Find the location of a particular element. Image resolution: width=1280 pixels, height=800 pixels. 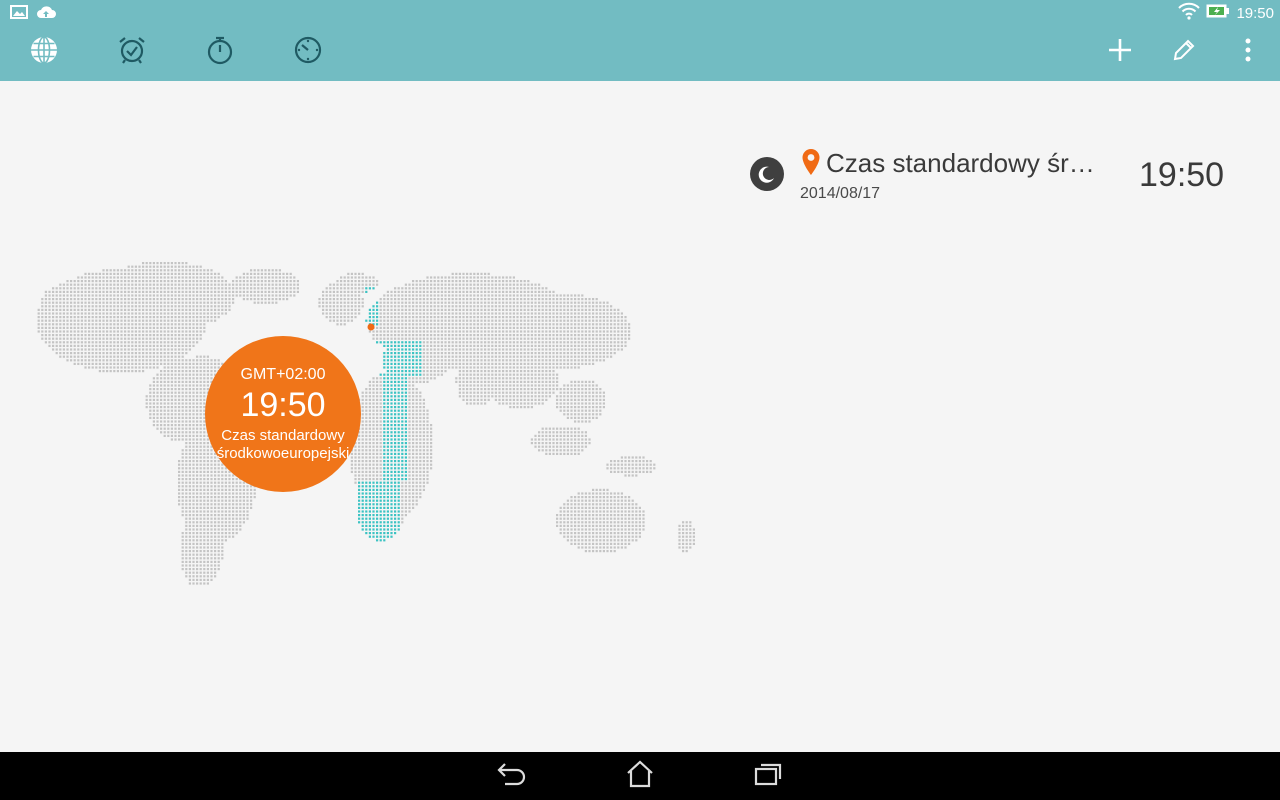

back-button is located at coordinates (512, 776).